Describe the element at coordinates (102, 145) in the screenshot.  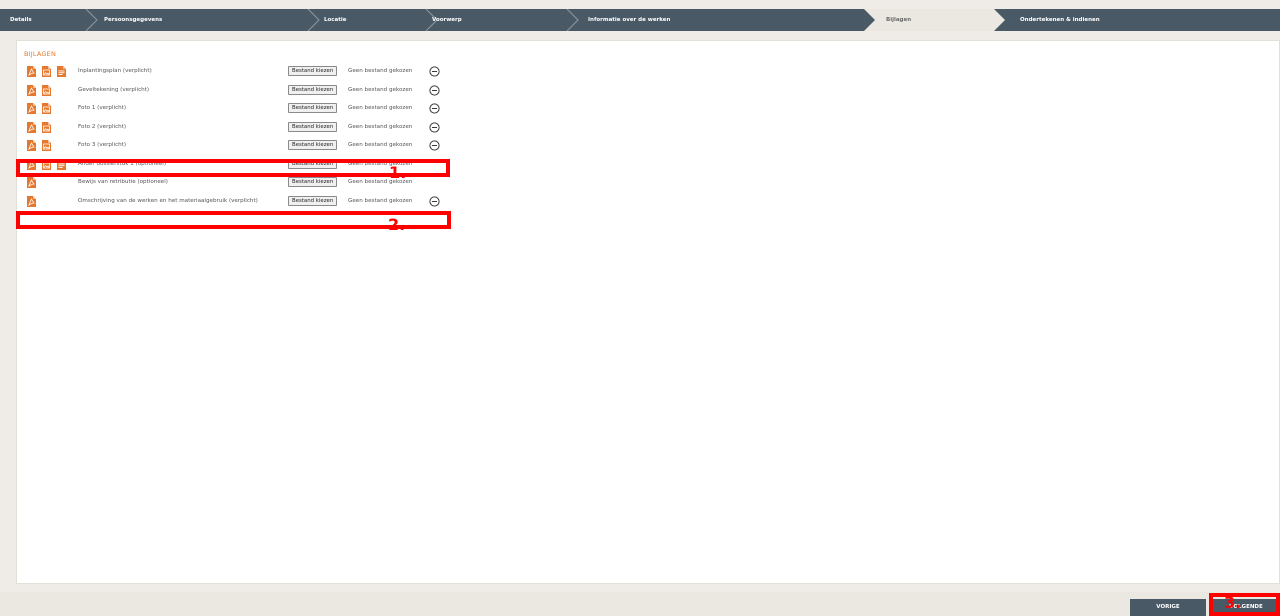
I see `attachment-label: Foto 3 (verplicht)` at that location.